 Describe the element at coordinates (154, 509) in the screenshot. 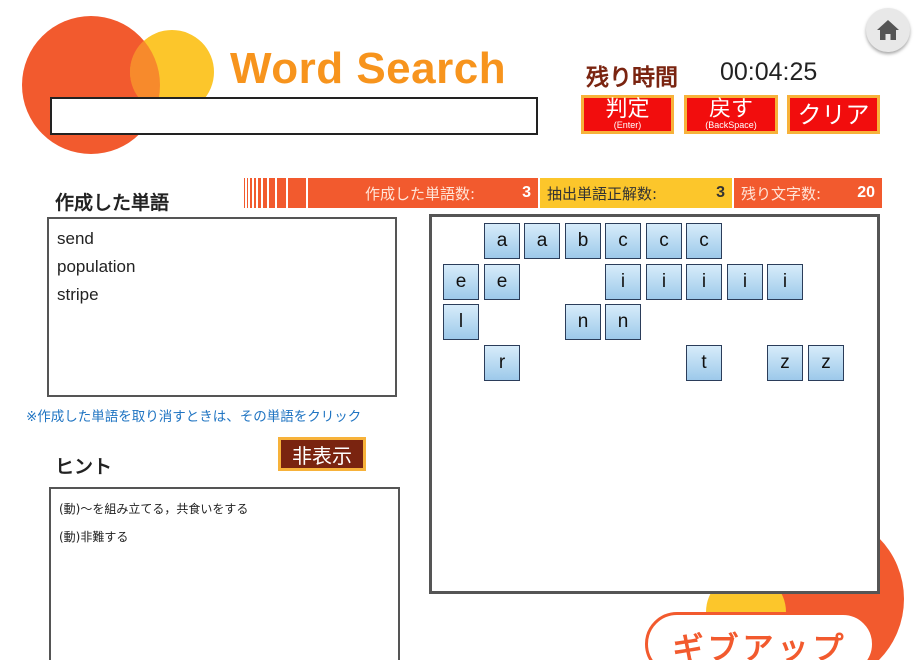

I see `hint-item: (動)〜を組み立てる，共食いをする` at that location.